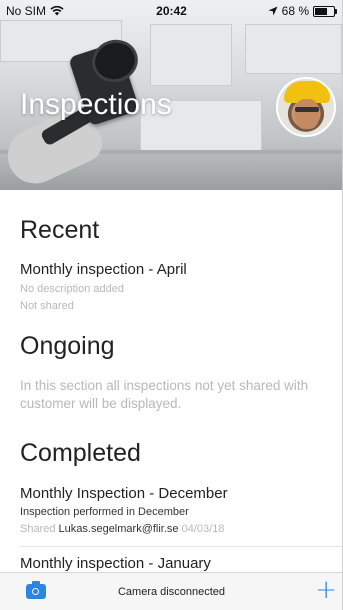 This screenshot has width=343, height=610. I want to click on status-bar: No SIM 20:42 68 %, so click(171, 11).